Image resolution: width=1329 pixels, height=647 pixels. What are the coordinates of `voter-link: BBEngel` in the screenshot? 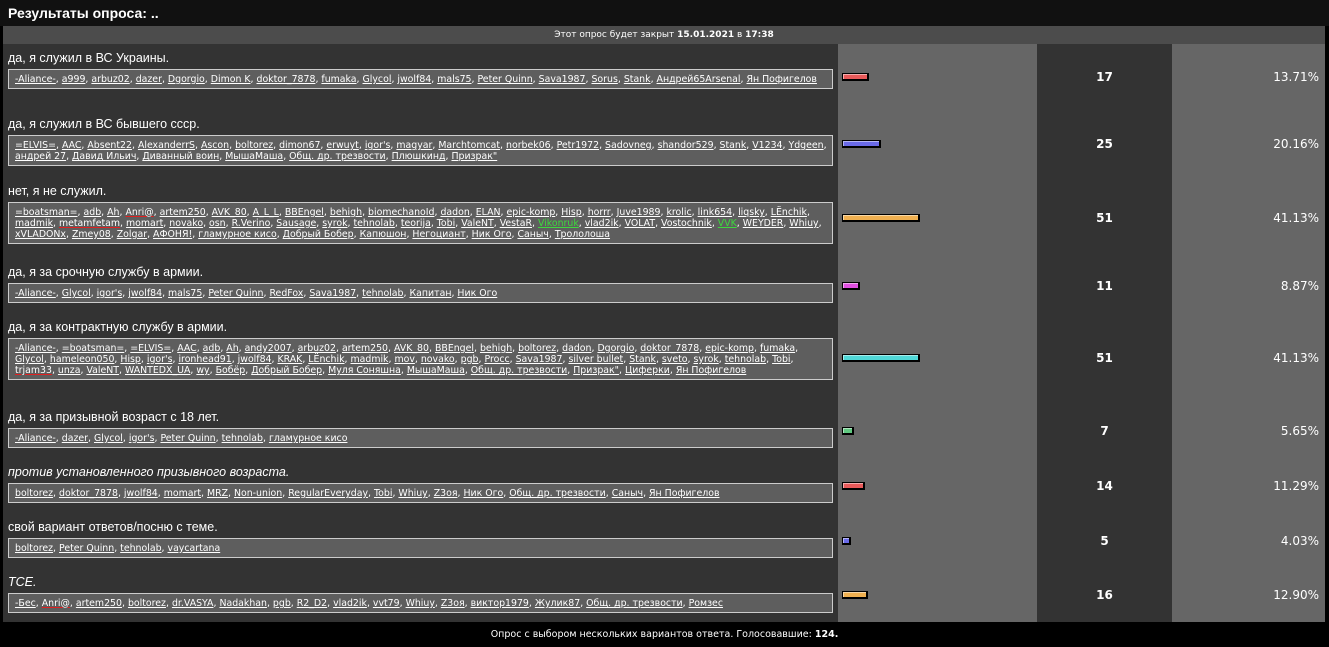 It's located at (304, 212).